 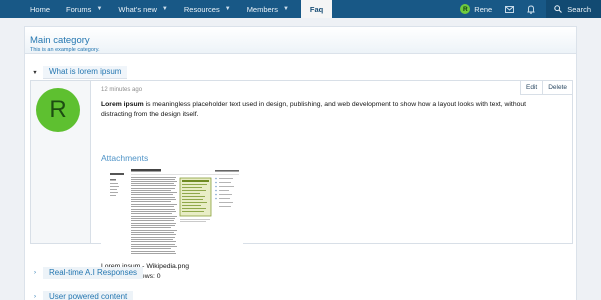 What do you see at coordinates (35, 73) in the screenshot?
I see `caret-down-icon: ▼` at bounding box center [35, 73].